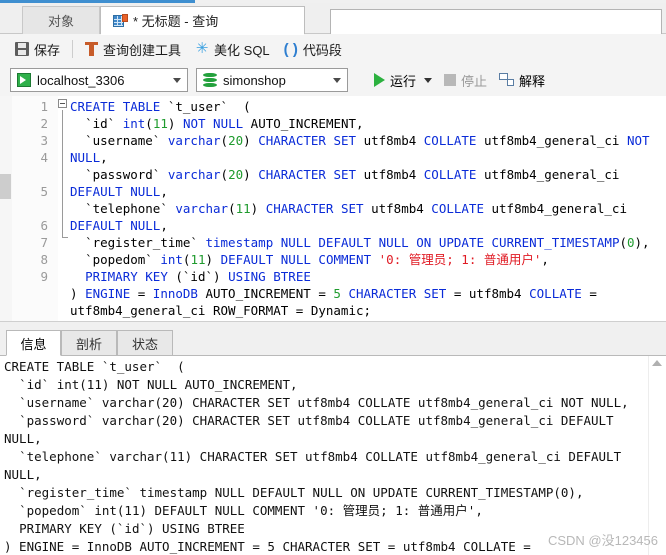  I want to click on editor-line-number: 1, so click(44, 106).